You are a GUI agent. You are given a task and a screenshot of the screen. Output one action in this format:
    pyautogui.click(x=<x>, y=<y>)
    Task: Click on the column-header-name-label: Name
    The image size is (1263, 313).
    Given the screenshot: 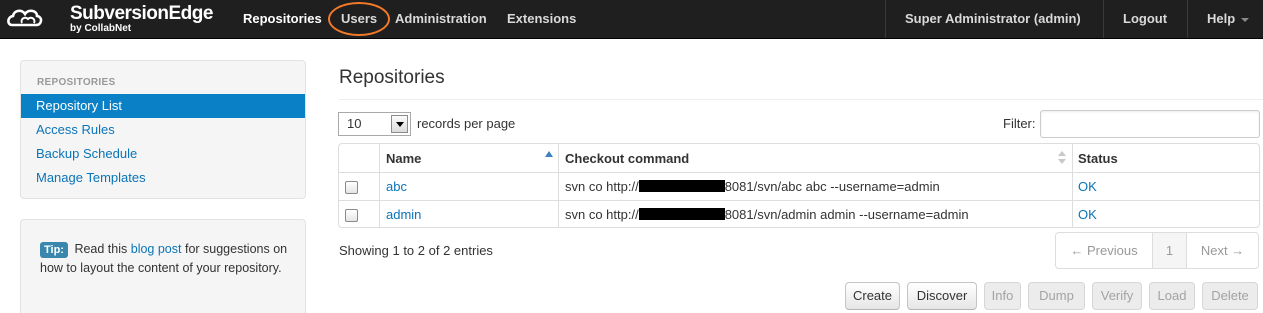 What is the action you would take?
    pyautogui.click(x=404, y=158)
    